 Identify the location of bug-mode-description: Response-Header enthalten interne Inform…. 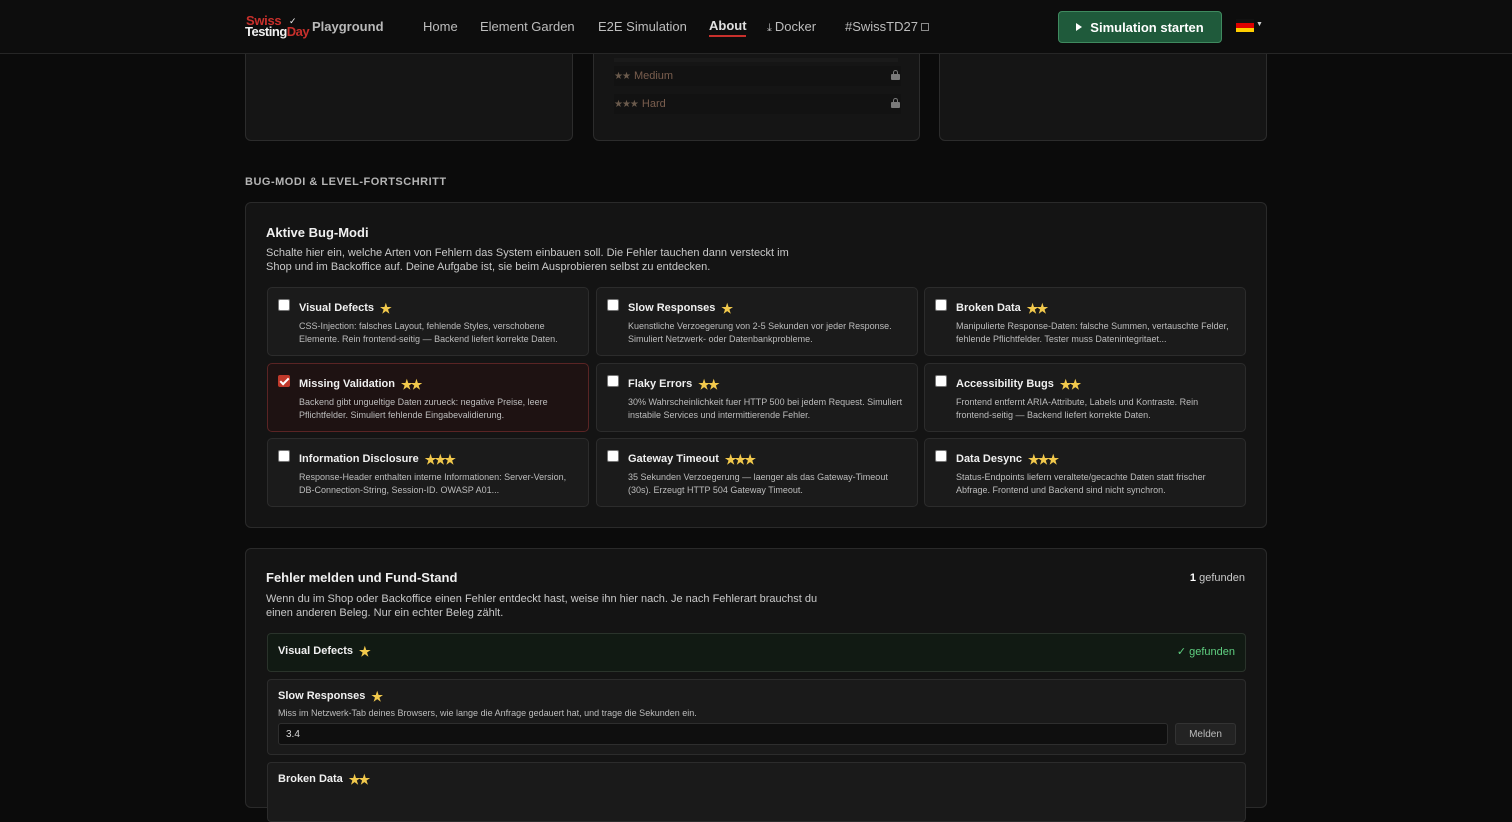
(433, 483).